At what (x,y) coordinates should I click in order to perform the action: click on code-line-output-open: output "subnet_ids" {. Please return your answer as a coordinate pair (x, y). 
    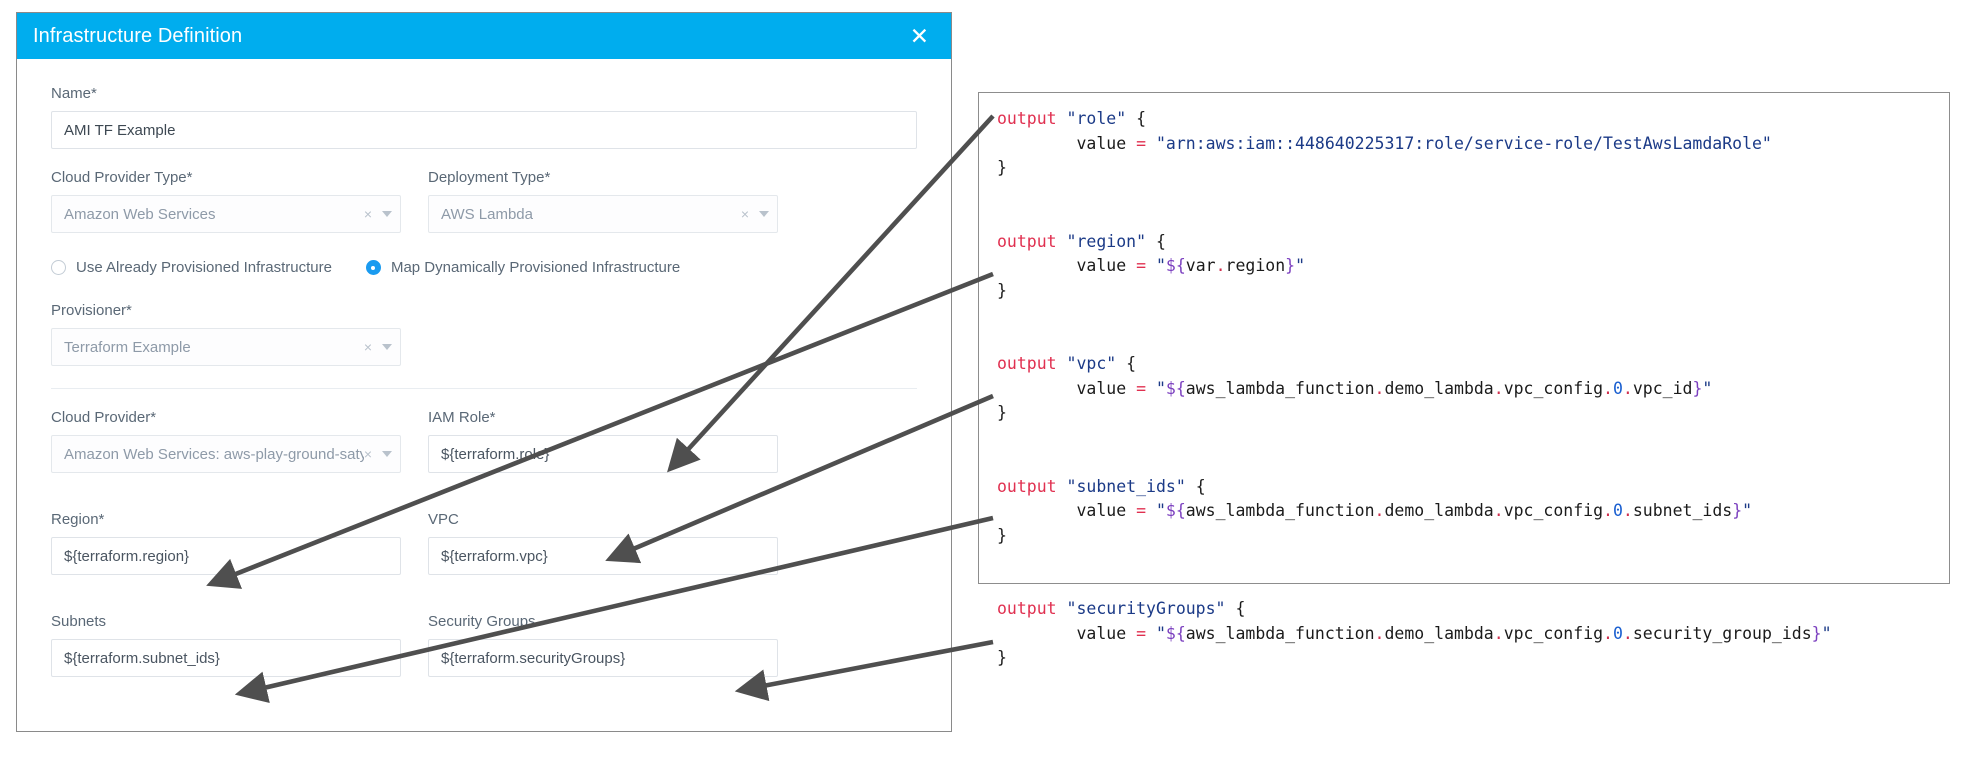
    Looking at the image, I should click on (1101, 486).